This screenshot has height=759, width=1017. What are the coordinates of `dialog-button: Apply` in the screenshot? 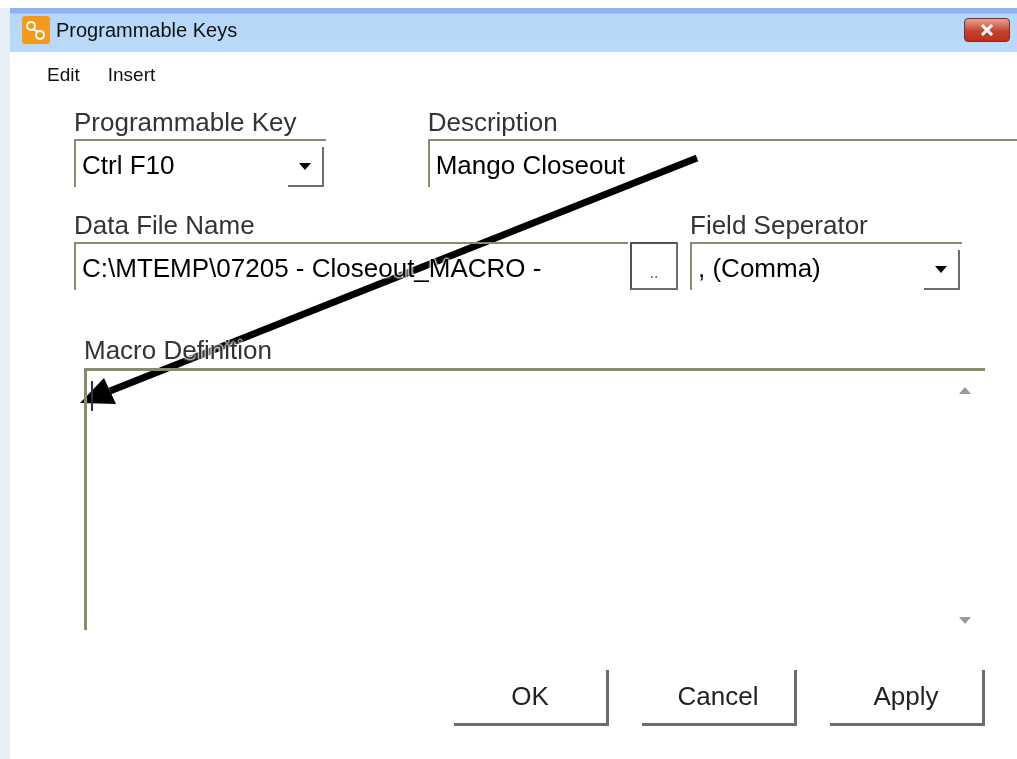 It's located at (907, 698).